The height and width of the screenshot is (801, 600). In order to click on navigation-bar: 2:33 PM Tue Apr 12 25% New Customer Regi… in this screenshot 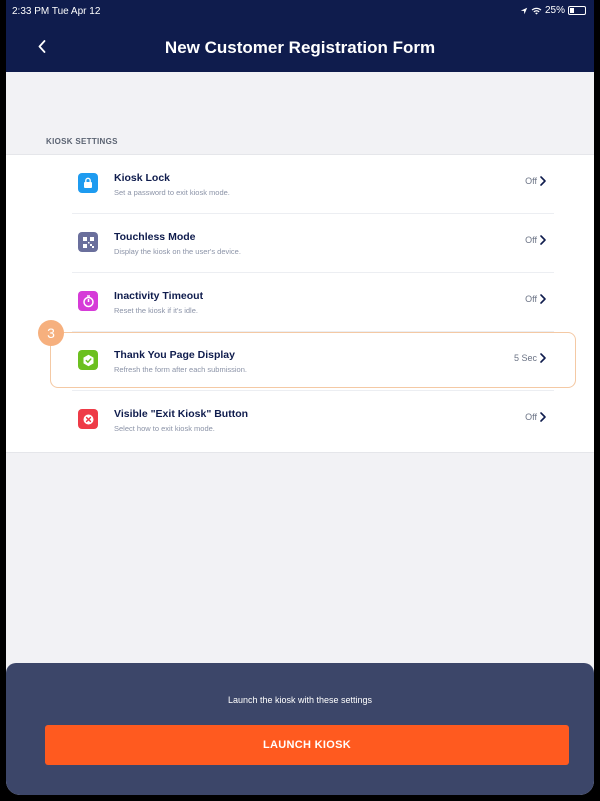, I will do `click(300, 36)`.